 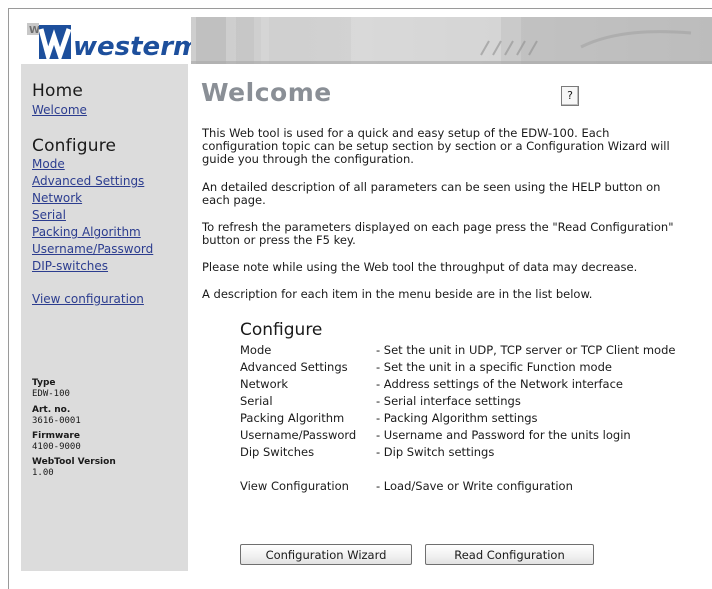 I want to click on svg-text: W, so click(x=34, y=30).